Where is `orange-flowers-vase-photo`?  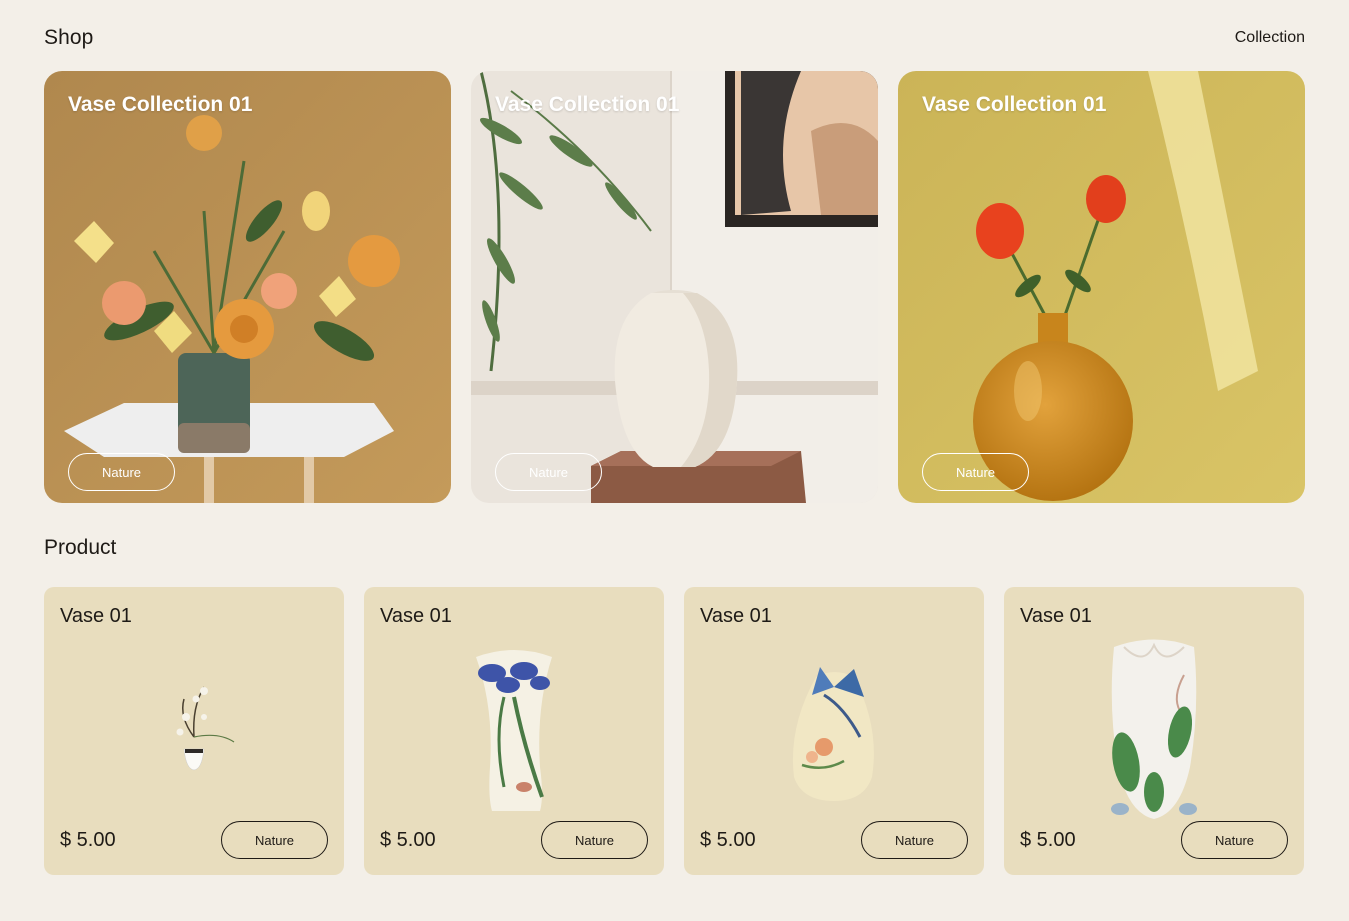 orange-flowers-vase-photo is located at coordinates (247, 287).